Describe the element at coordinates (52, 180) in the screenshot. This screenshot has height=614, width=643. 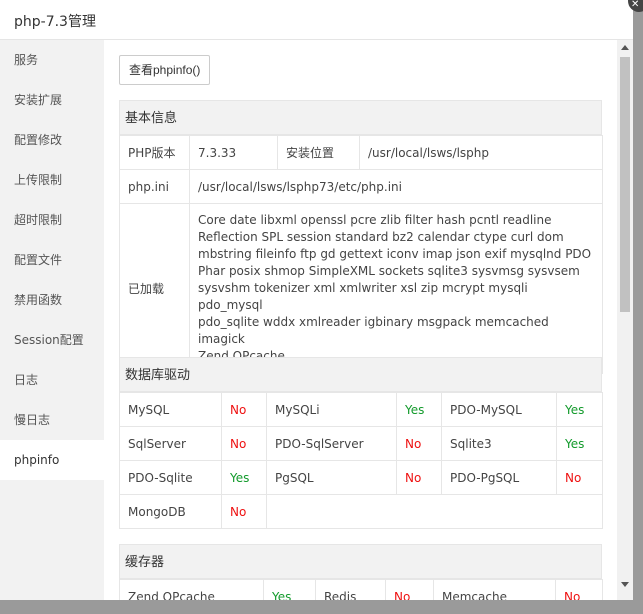
I see `sidebar-item-upload-limit: 上传限制` at that location.